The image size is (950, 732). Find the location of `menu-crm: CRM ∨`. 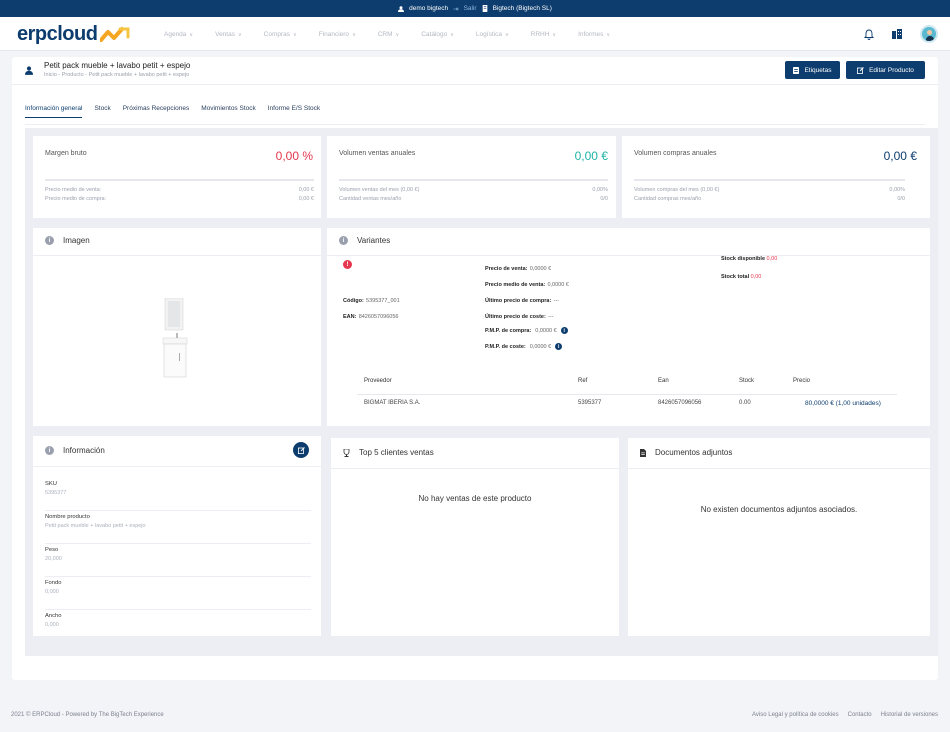

menu-crm: CRM ∨ is located at coordinates (388, 34).